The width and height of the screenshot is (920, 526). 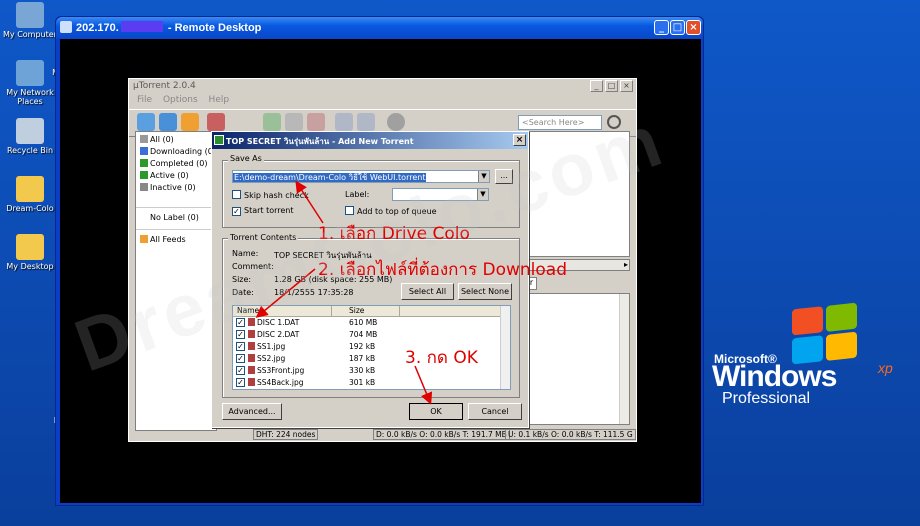 What do you see at coordinates (441, 358) in the screenshot?
I see `annotation-step3: 3. กด OK` at bounding box center [441, 358].